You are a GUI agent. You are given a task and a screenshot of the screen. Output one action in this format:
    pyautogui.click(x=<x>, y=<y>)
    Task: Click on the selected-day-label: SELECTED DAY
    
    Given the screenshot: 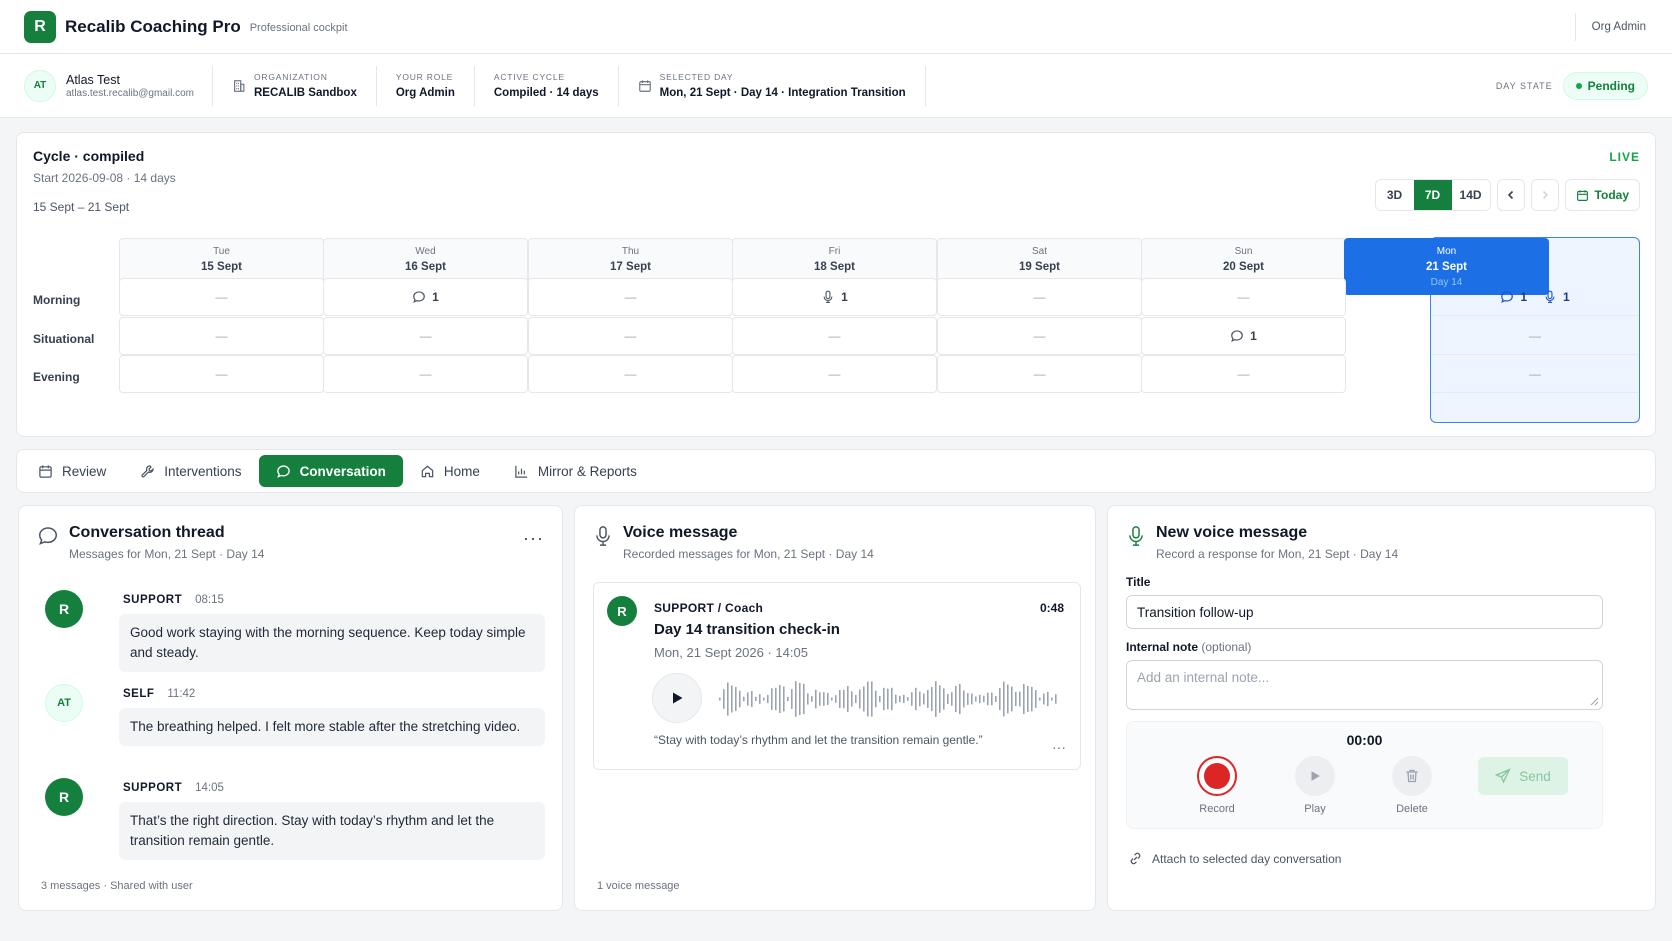 What is the action you would take?
    pyautogui.click(x=696, y=77)
    